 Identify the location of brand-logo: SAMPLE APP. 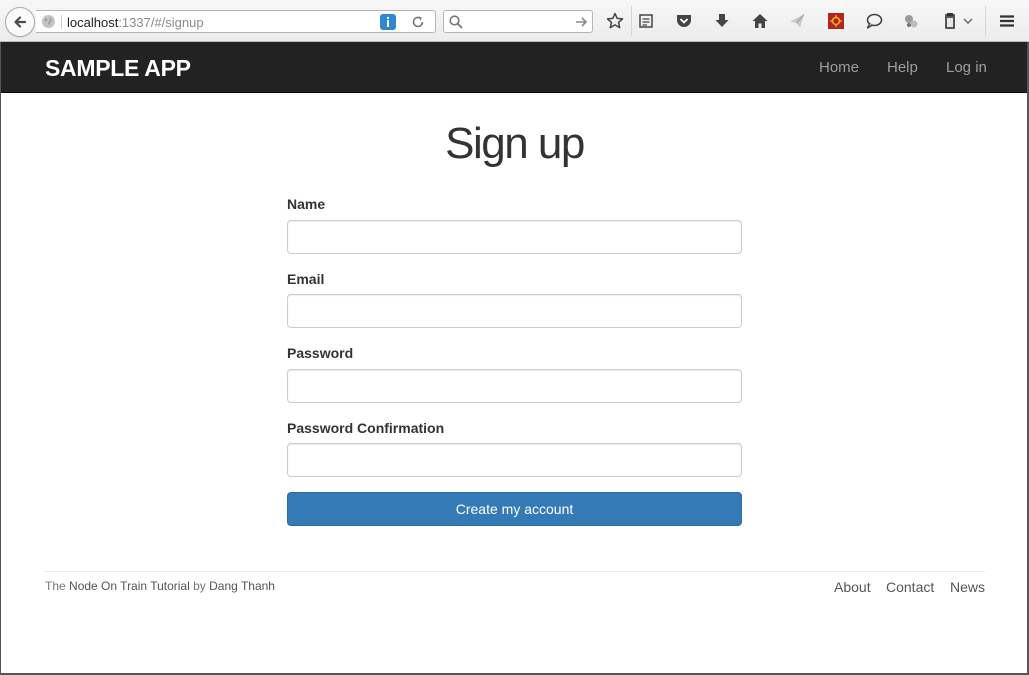
(118, 68).